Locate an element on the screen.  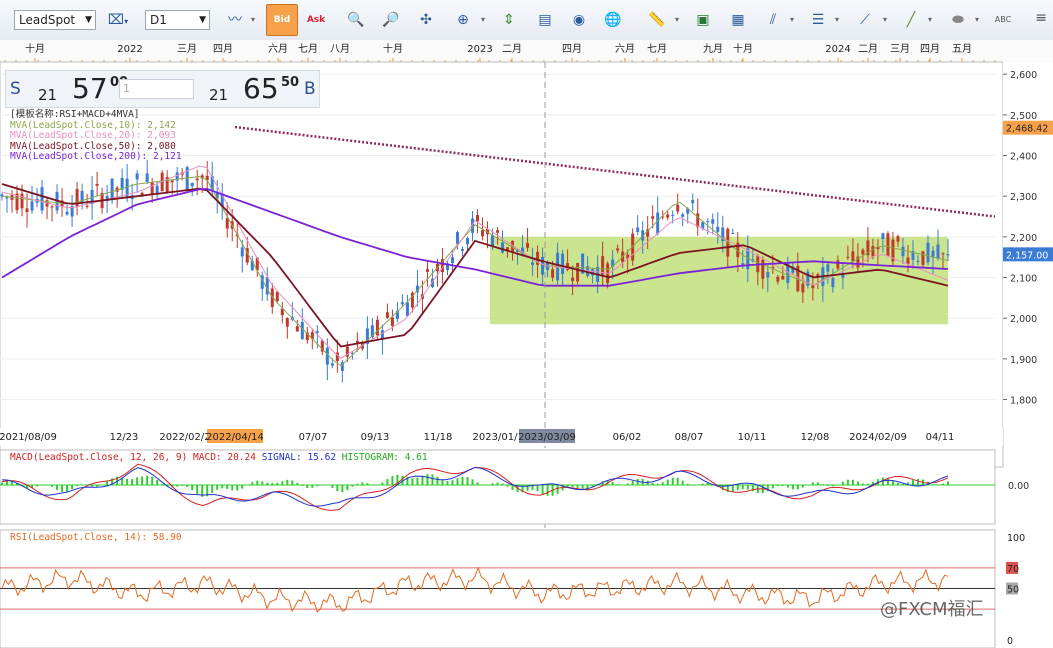
current-price-tag-label: 2,157.00 is located at coordinates (1027, 255).